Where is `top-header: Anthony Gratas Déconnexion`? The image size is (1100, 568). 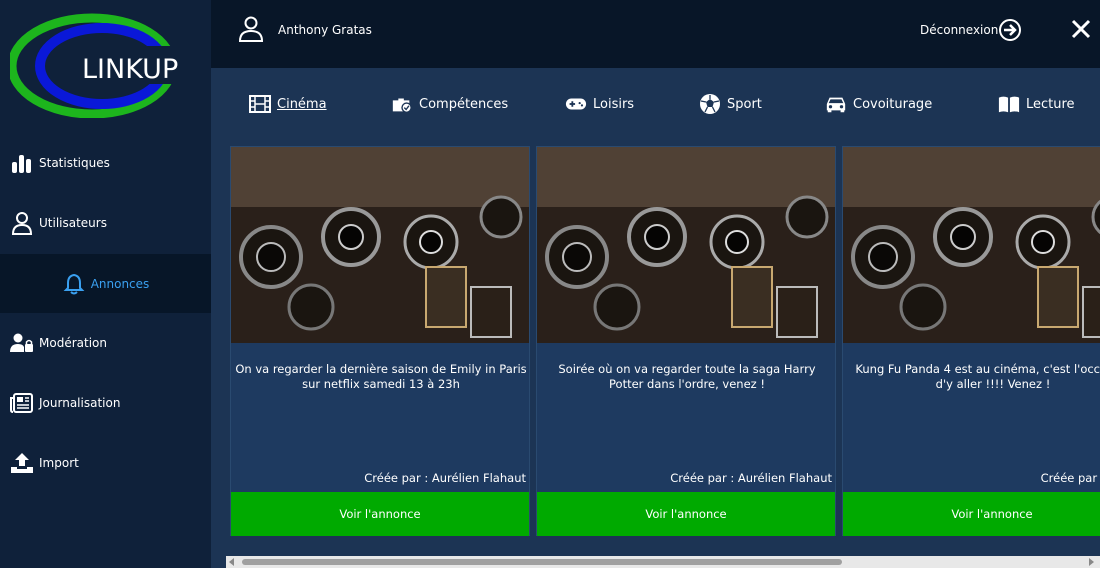
top-header: Anthony Gratas Déconnexion is located at coordinates (655, 34).